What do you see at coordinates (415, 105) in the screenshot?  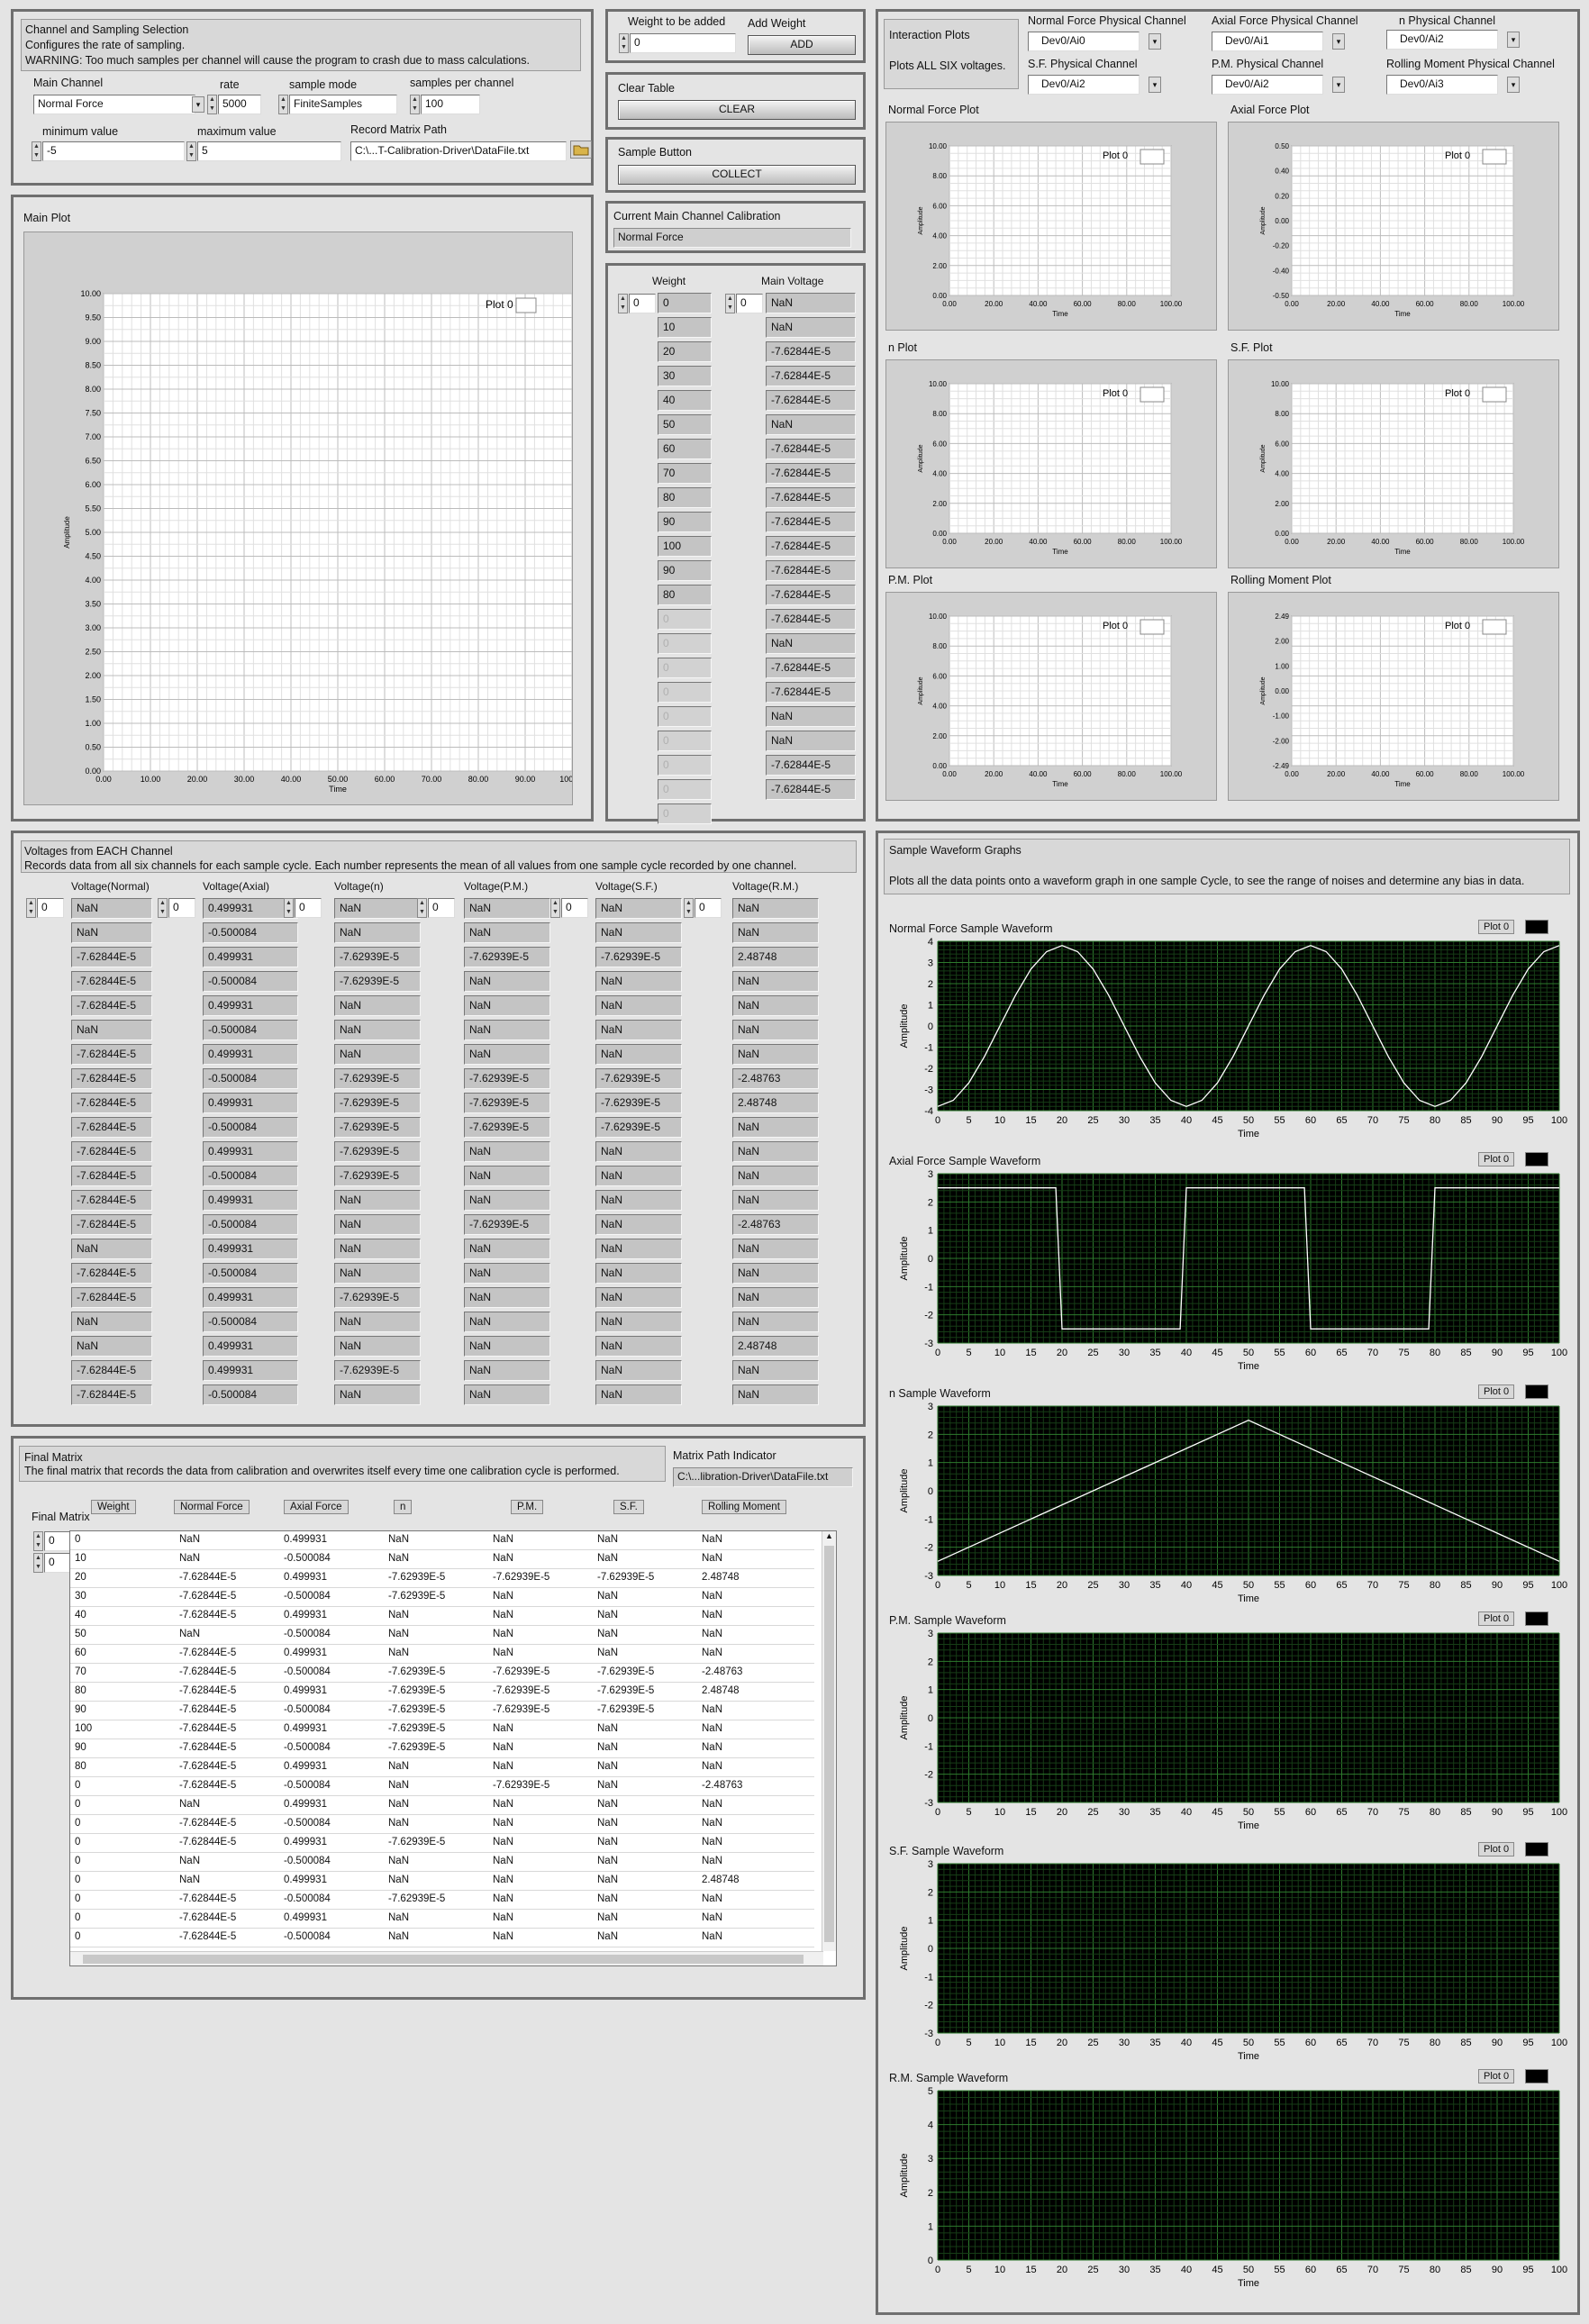 I see `samples-spinner-icon: ▲ ▼` at bounding box center [415, 105].